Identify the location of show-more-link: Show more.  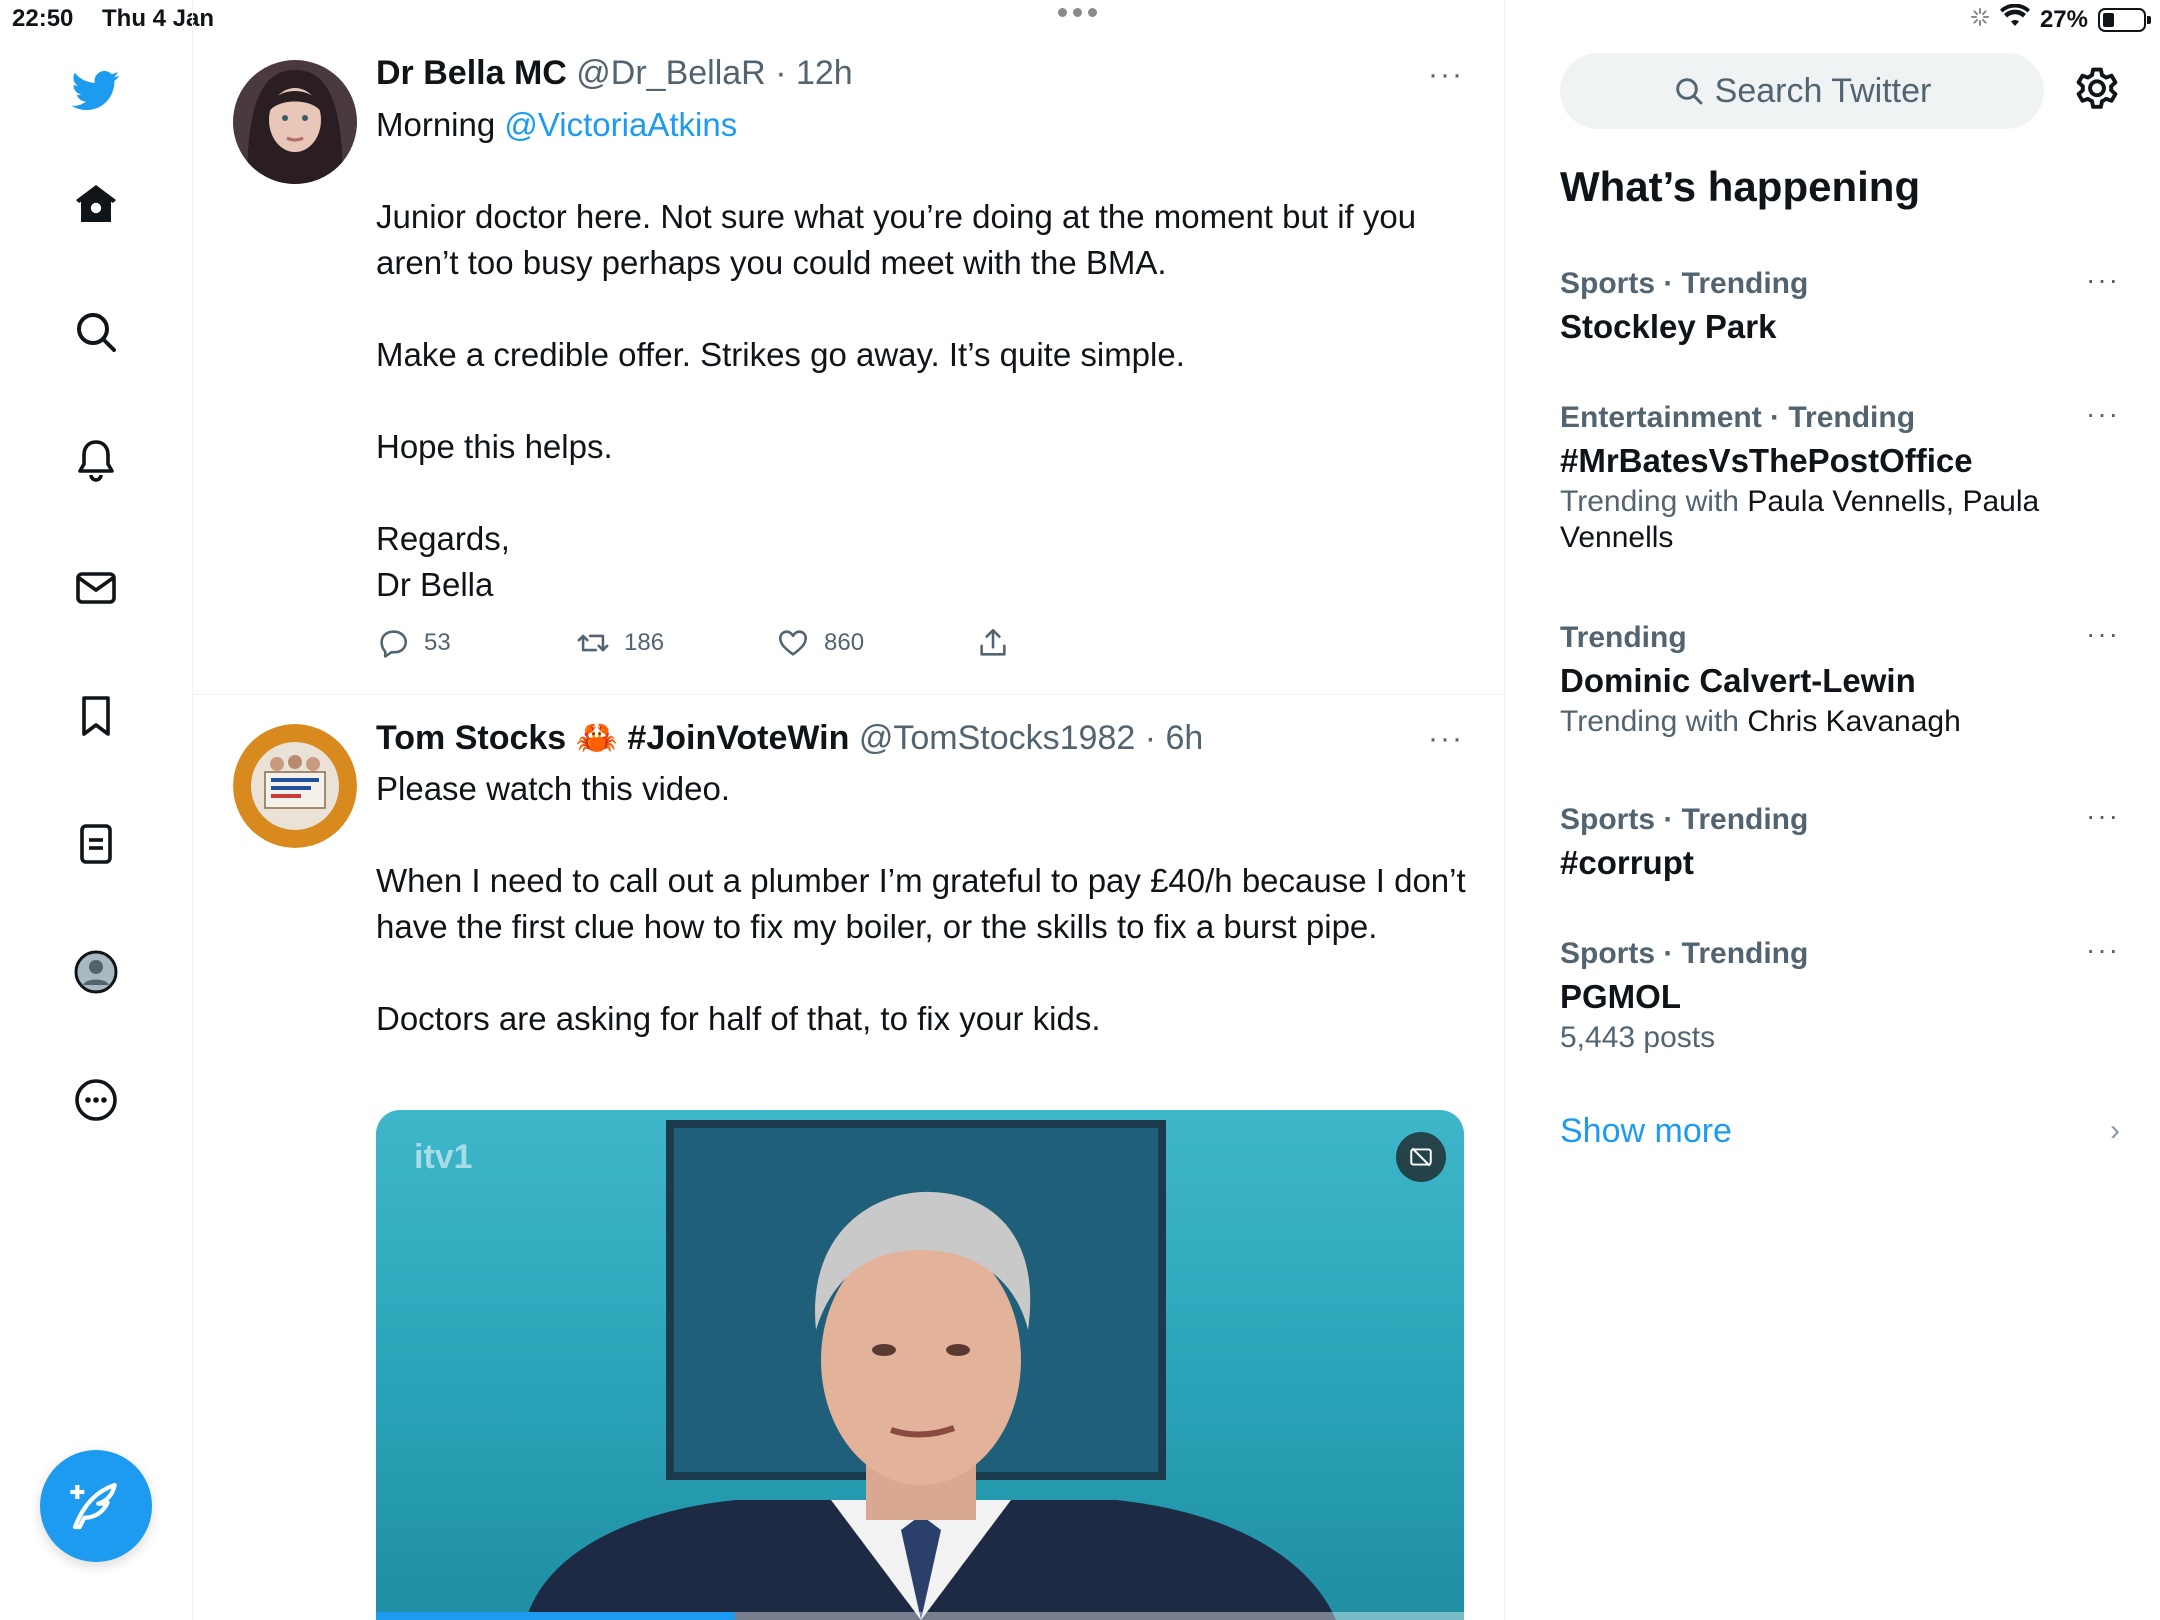
(1646, 1131).